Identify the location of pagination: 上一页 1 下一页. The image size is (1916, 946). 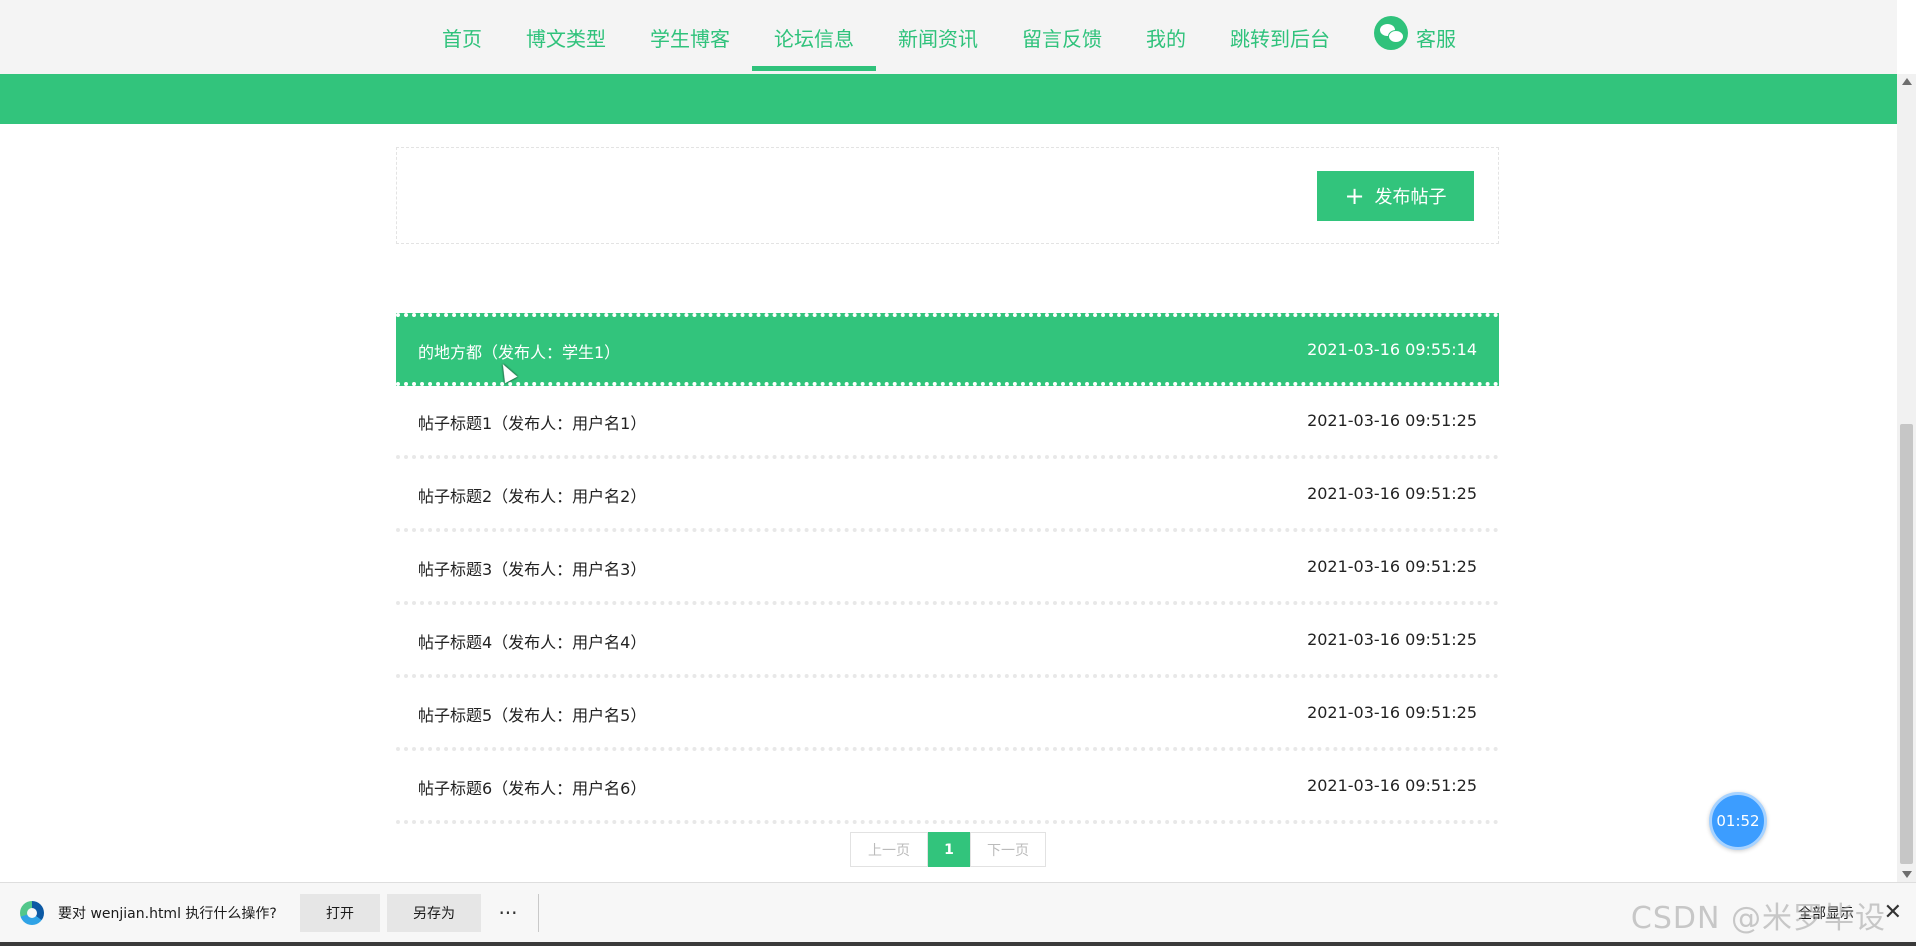
(948, 849).